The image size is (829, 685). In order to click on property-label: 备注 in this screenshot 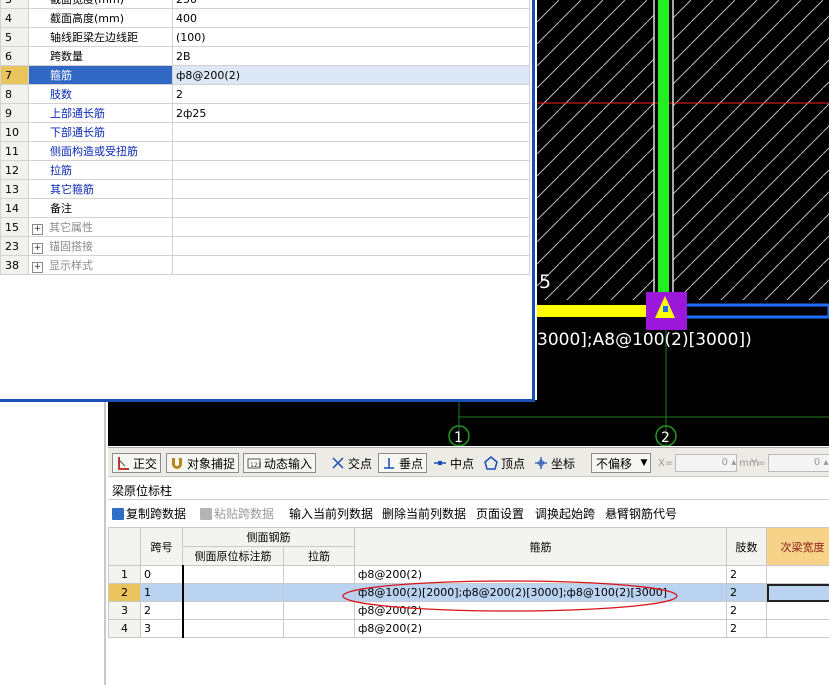, I will do `click(61, 208)`.